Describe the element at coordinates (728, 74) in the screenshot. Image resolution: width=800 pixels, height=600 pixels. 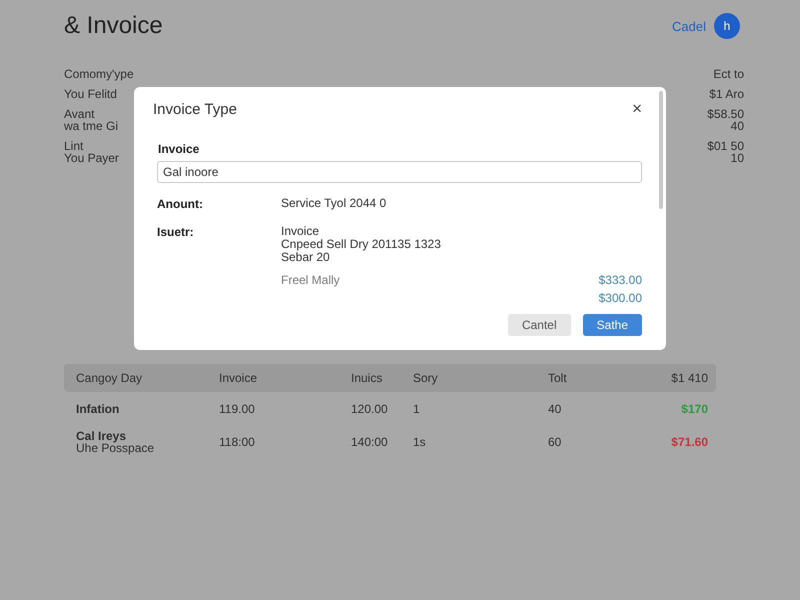
I see `info-value: Ect to` at that location.